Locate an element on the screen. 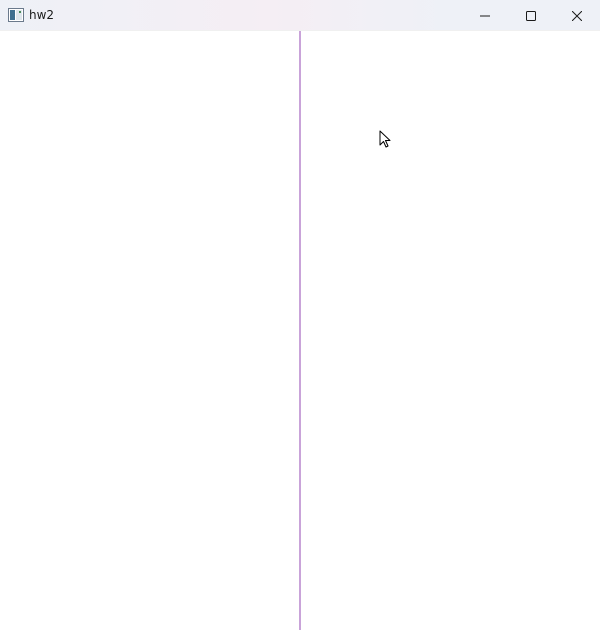  title-bar: hw2 is located at coordinates (300, 15).